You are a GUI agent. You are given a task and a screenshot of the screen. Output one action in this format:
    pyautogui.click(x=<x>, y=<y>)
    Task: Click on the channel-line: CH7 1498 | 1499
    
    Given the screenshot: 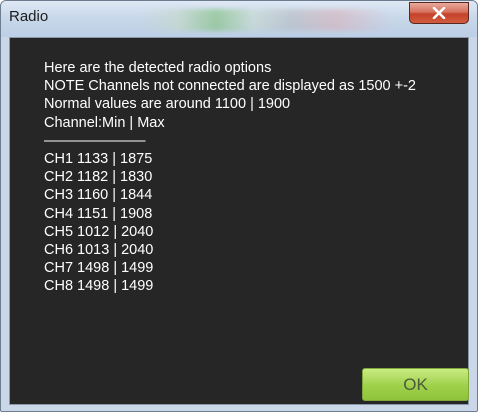 What is the action you would take?
    pyautogui.click(x=99, y=268)
    